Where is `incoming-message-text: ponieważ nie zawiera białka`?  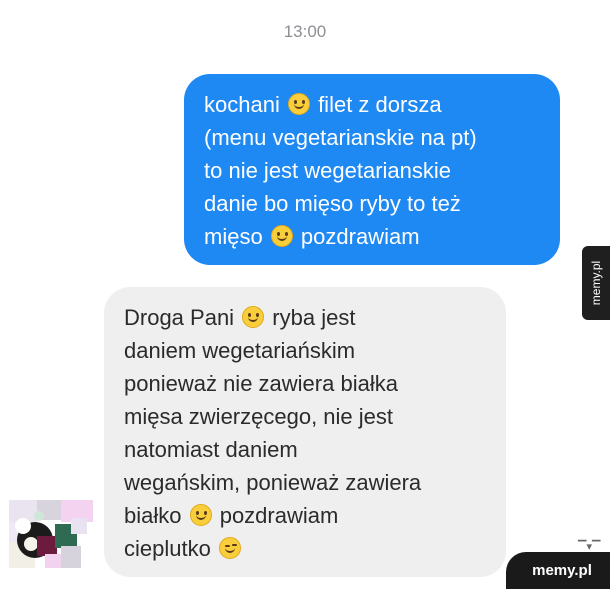
incoming-message-text: ponieważ nie zawiera białka is located at coordinates (261, 383).